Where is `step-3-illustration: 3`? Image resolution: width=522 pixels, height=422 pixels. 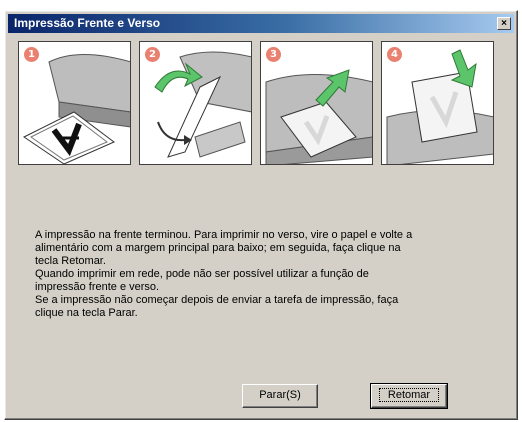
step-3-illustration: 3 is located at coordinates (316, 103).